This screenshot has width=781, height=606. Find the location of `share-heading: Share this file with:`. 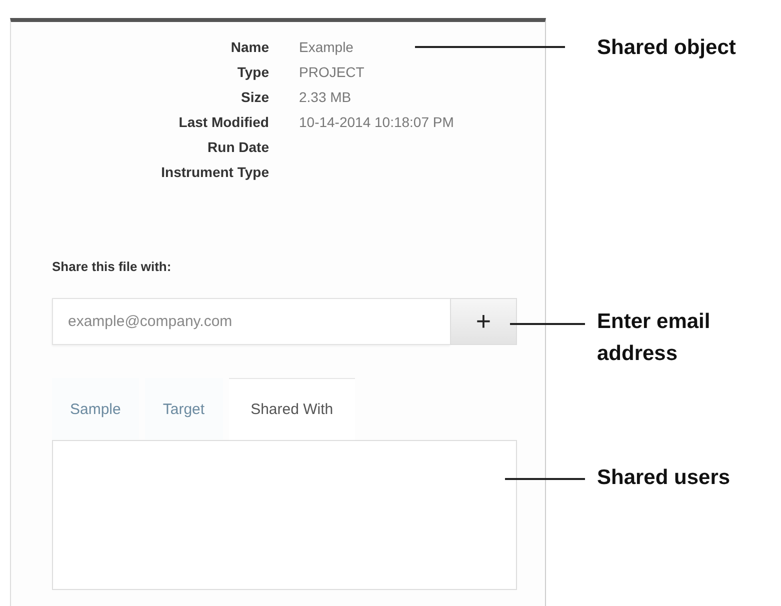

share-heading: Share this file with: is located at coordinates (112, 266).